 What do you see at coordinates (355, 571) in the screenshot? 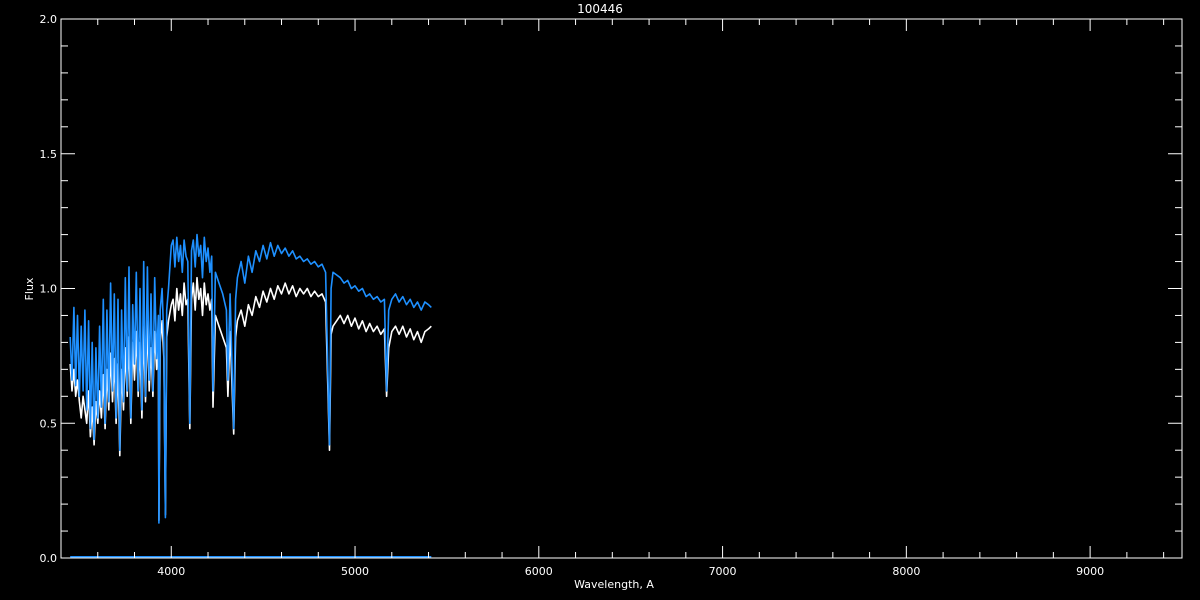
I see `x-tick-label: 5000` at bounding box center [355, 571].